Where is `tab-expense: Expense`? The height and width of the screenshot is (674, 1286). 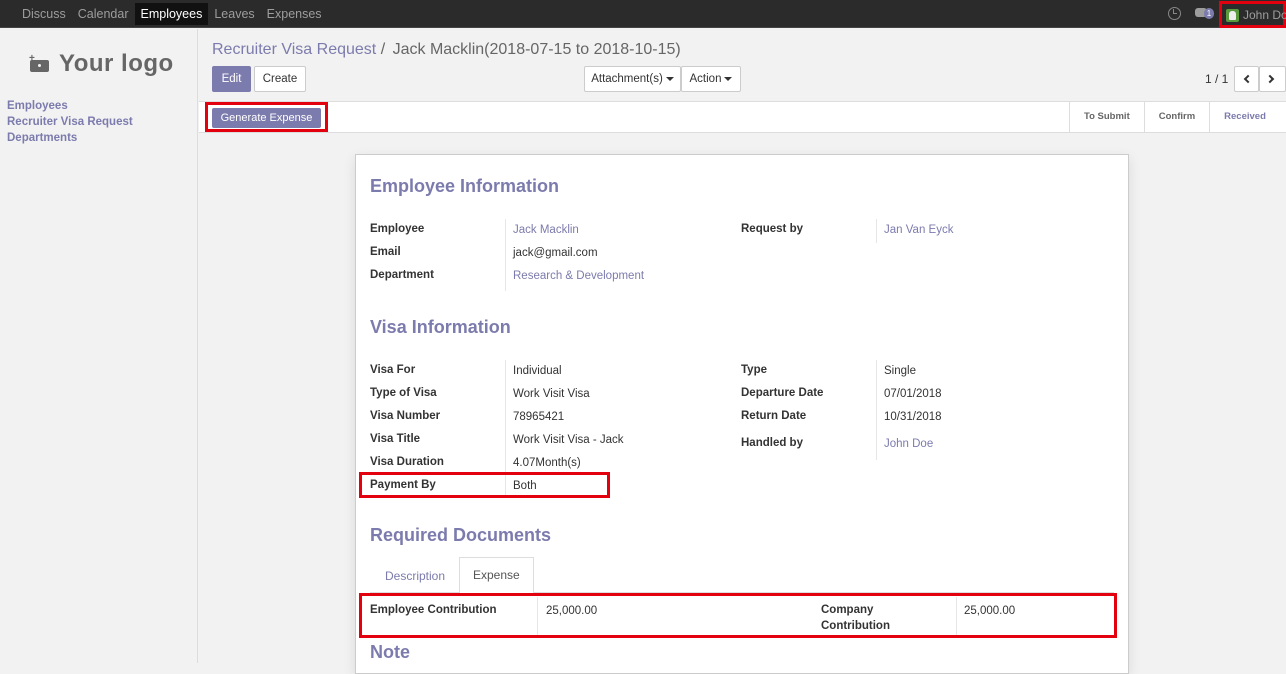
tab-expense: Expense is located at coordinates (496, 575).